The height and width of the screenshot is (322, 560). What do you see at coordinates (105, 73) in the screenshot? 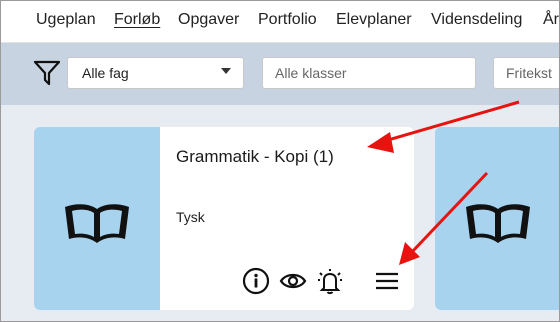
I see `subject-select-value: Alle fag` at bounding box center [105, 73].